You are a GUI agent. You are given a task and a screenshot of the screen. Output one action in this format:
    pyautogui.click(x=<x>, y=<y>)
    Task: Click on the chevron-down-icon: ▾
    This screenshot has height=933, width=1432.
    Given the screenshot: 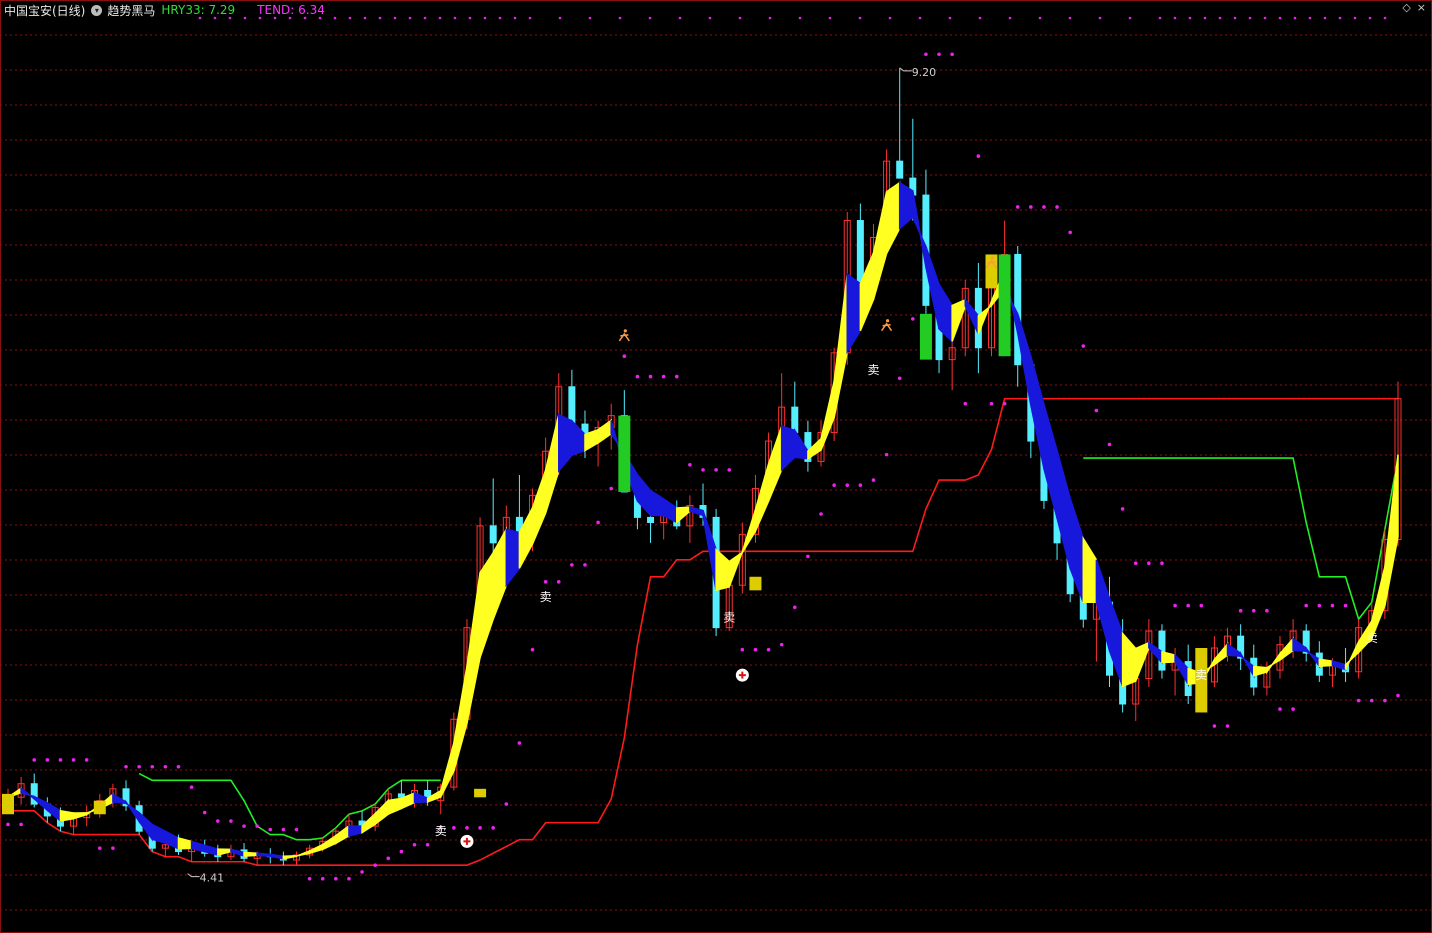 What is the action you would take?
    pyautogui.click(x=97, y=10)
    